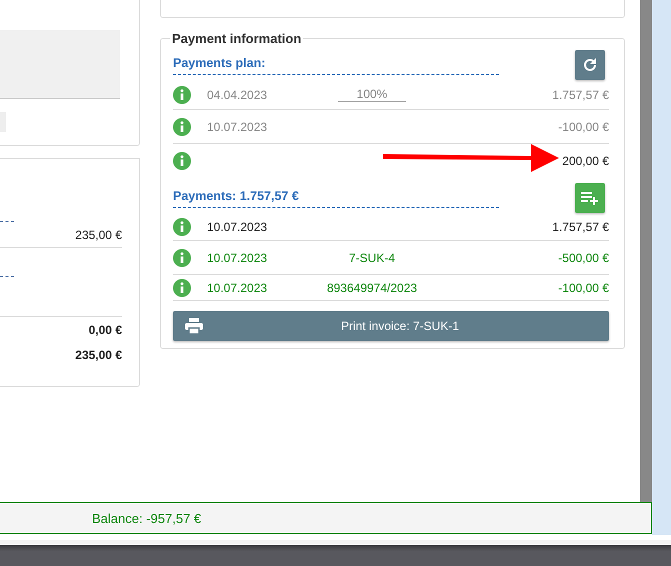 This screenshot has height=566, width=671. I want to click on add-payment-button, so click(590, 198).